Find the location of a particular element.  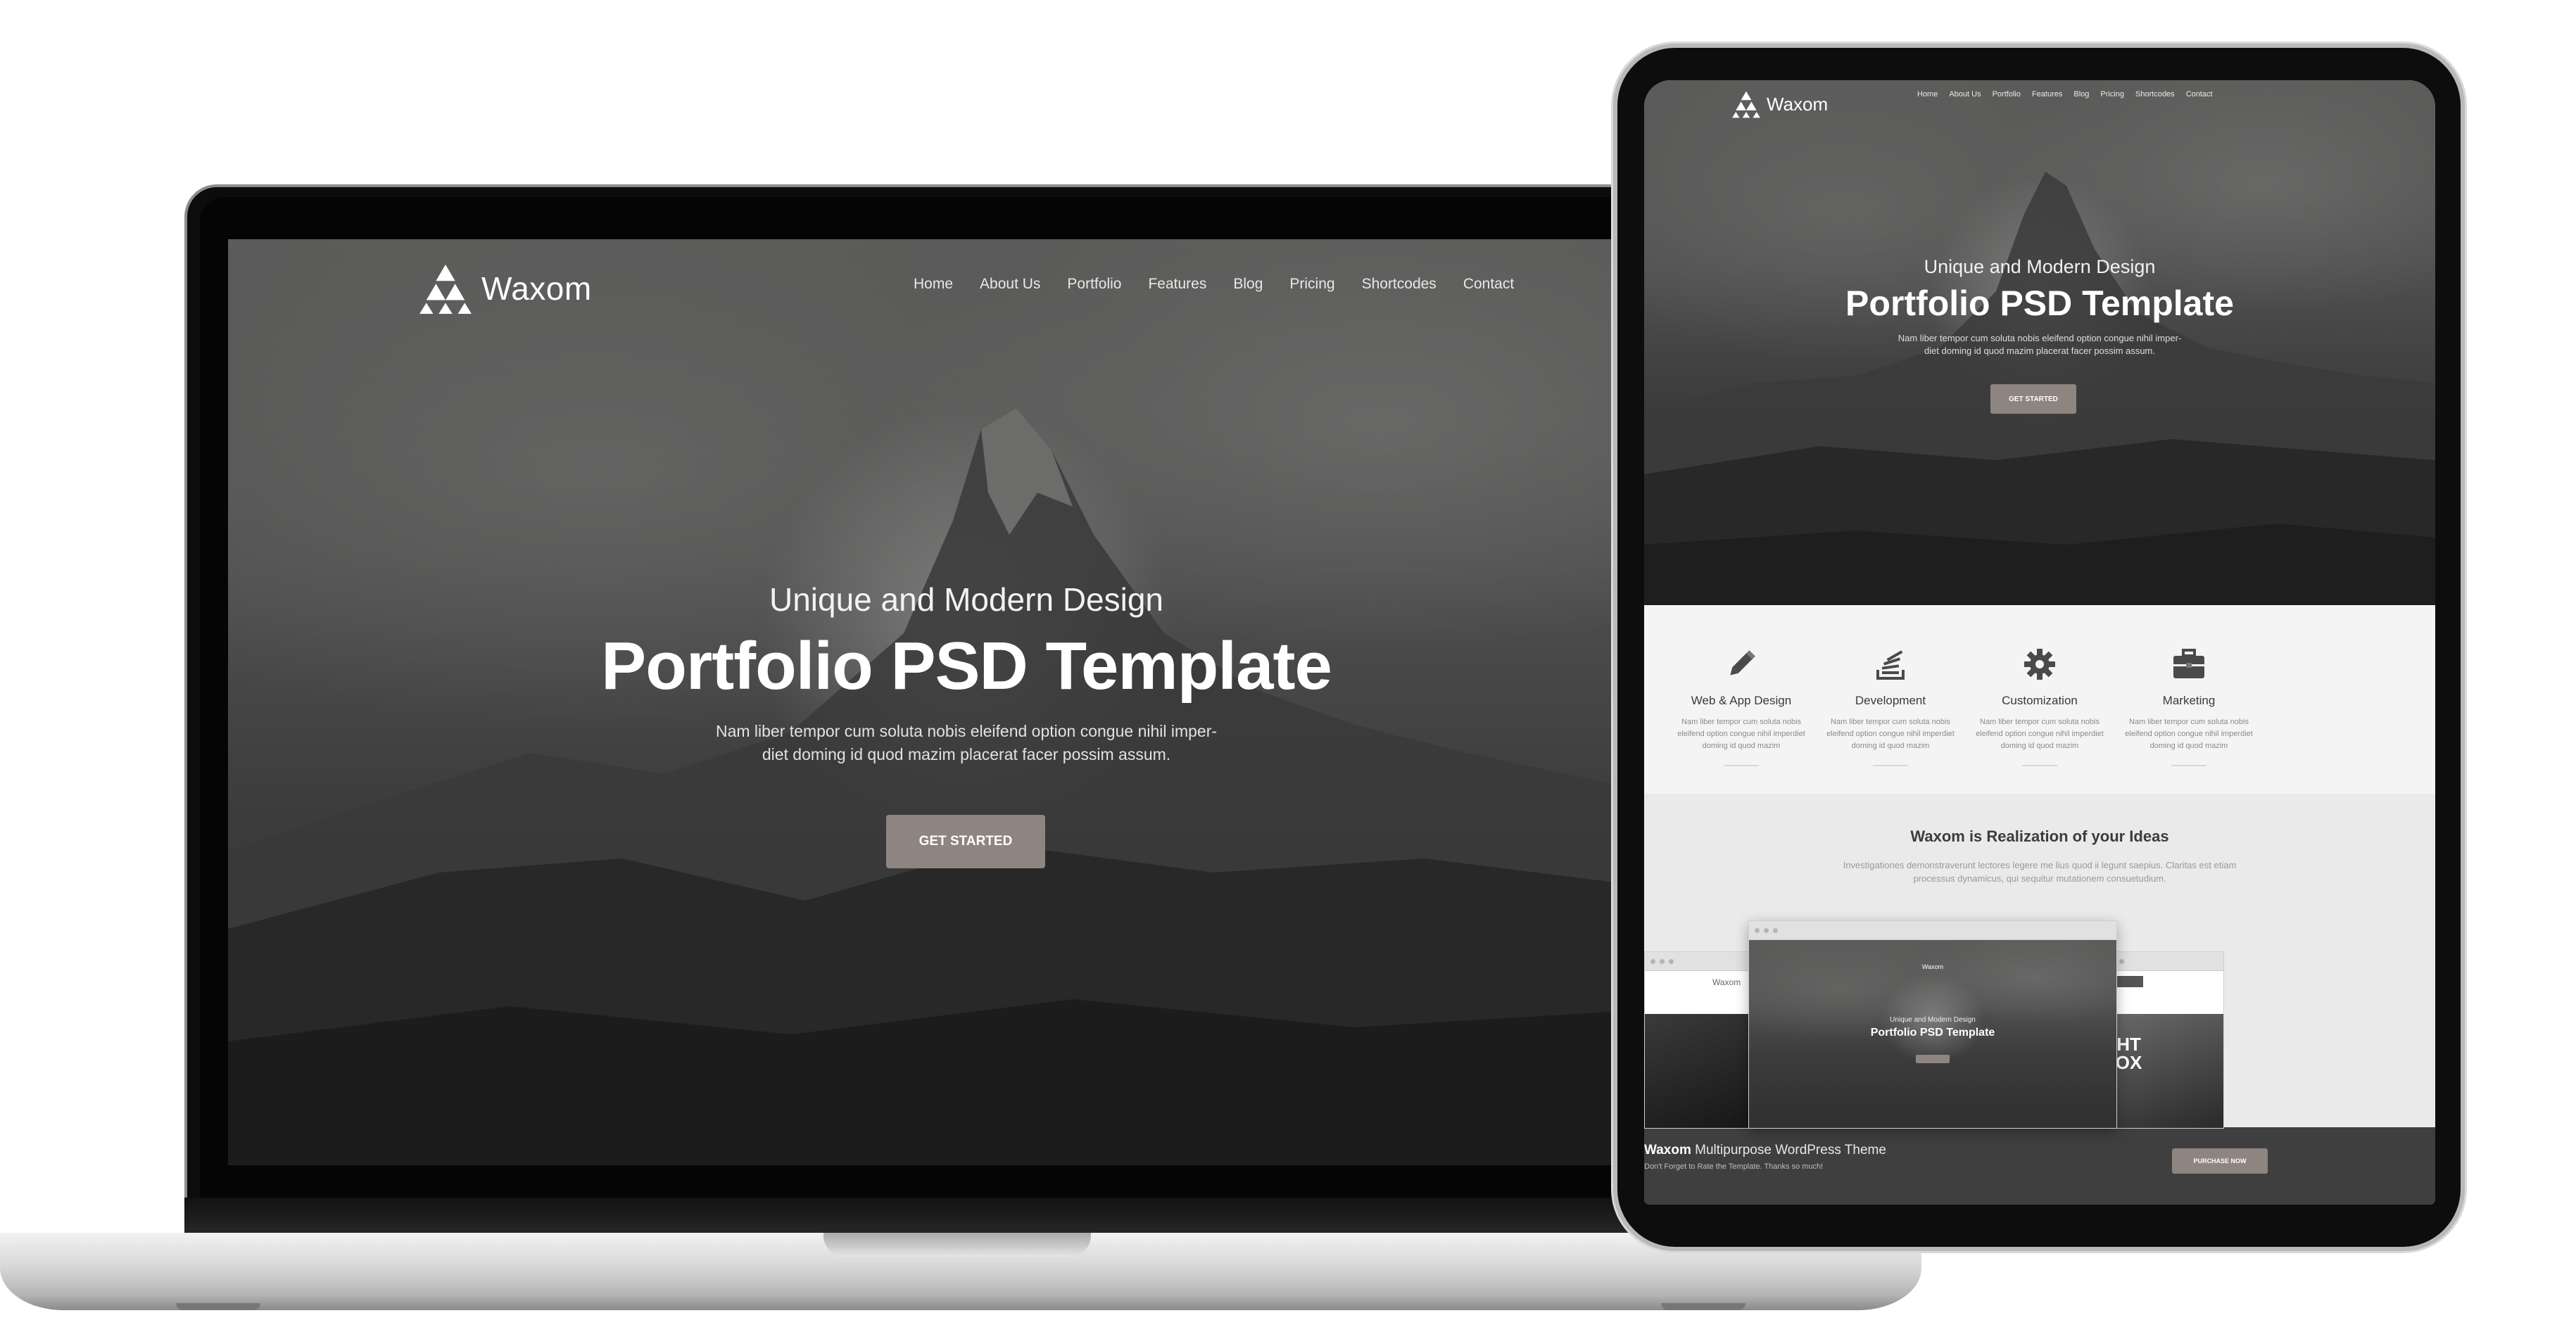

nav-pricing: Pricing is located at coordinates (1311, 284).